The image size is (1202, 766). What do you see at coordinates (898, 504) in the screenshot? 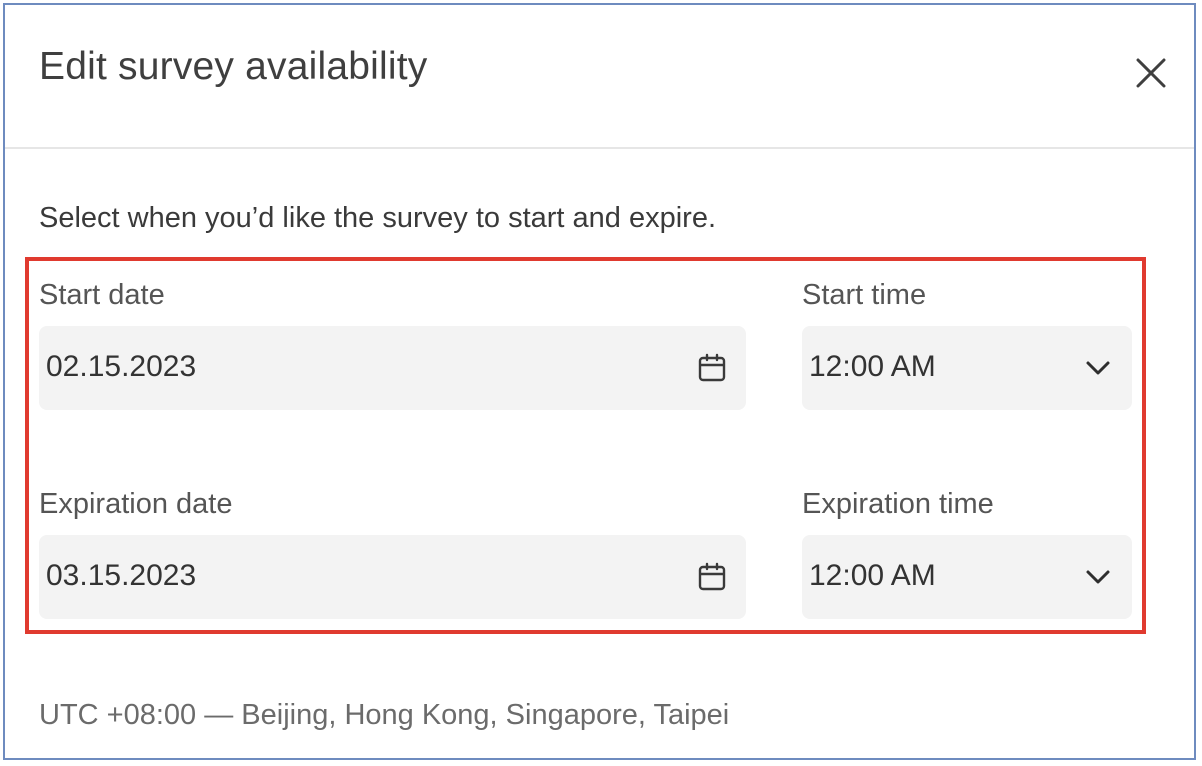
I see `expiration-time-label: Expiration time` at bounding box center [898, 504].